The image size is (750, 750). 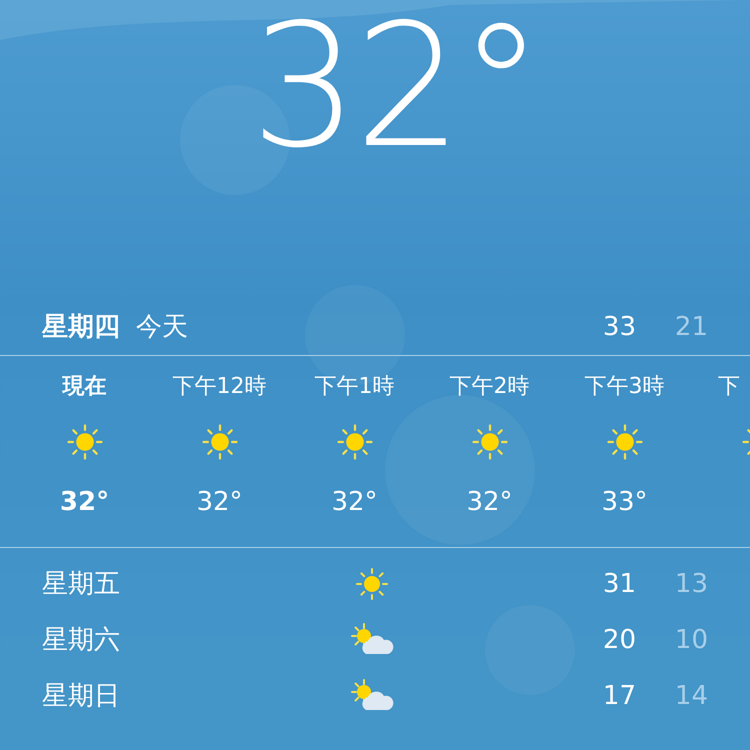 What do you see at coordinates (81, 327) in the screenshot?
I see `day-label: 星期四` at bounding box center [81, 327].